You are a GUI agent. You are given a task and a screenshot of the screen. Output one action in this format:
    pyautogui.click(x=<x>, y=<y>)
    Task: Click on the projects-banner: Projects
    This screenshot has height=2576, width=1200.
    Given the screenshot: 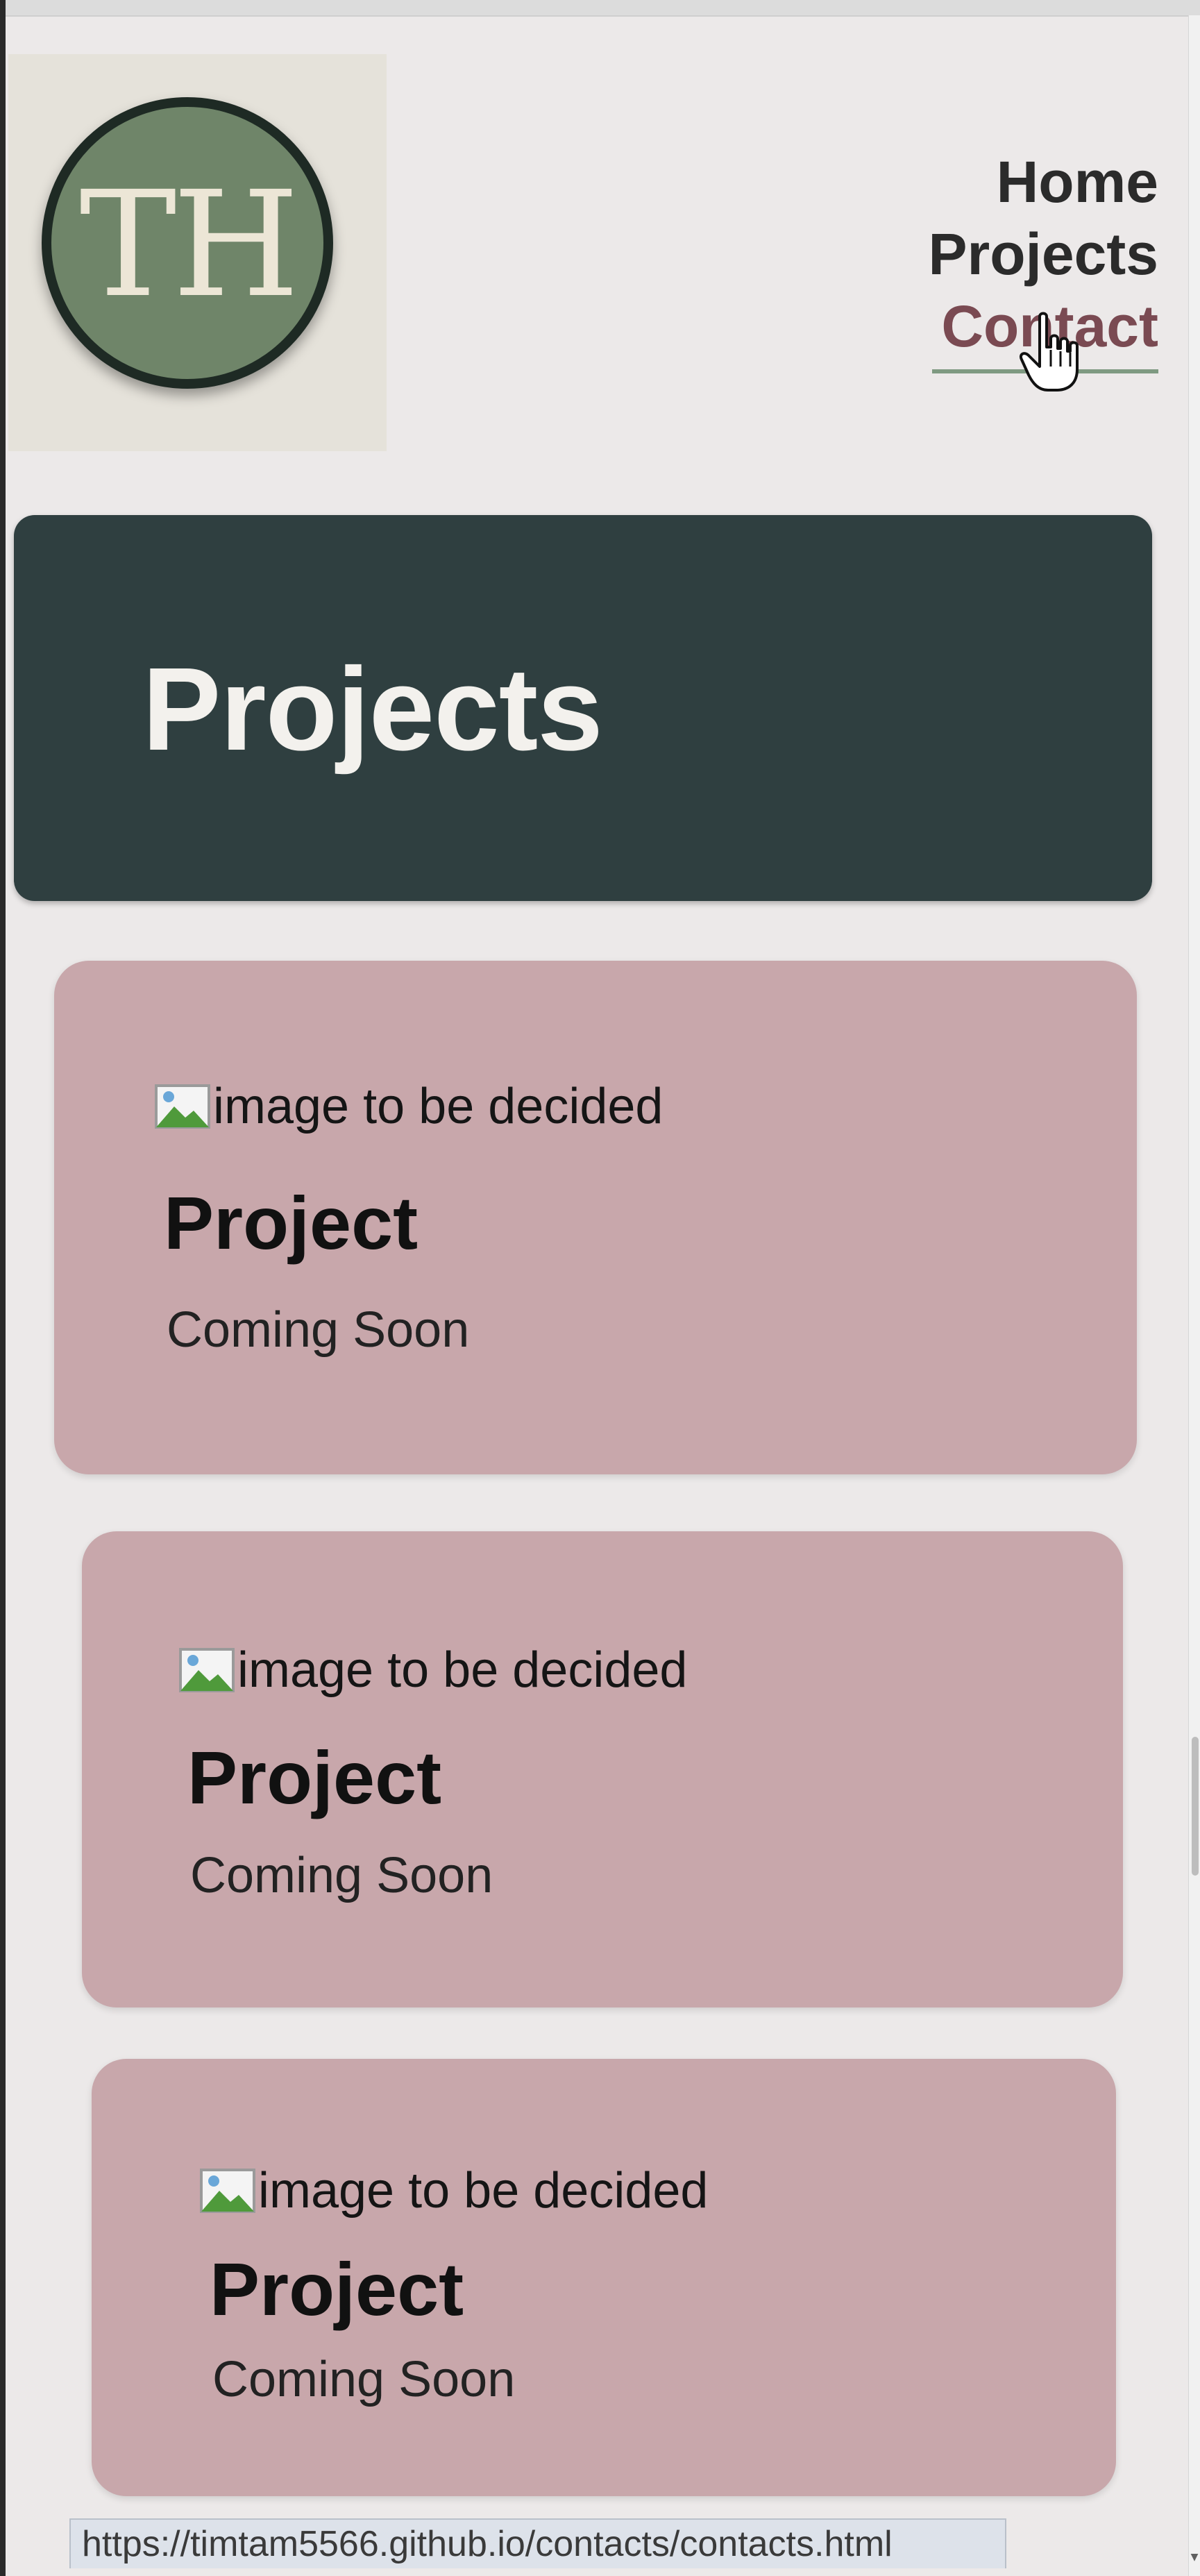 What is the action you would take?
    pyautogui.click(x=583, y=708)
    